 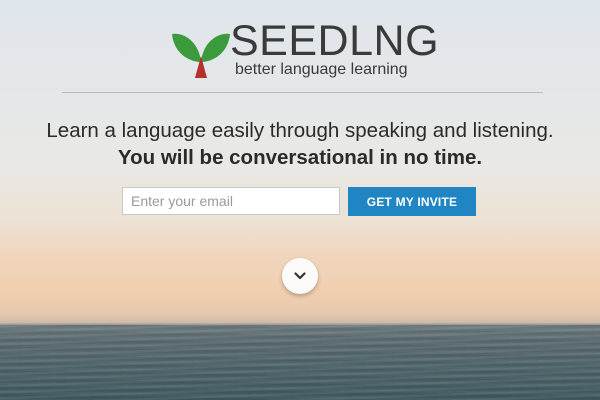 I want to click on brand-tagline: better language learning, so click(x=321, y=69).